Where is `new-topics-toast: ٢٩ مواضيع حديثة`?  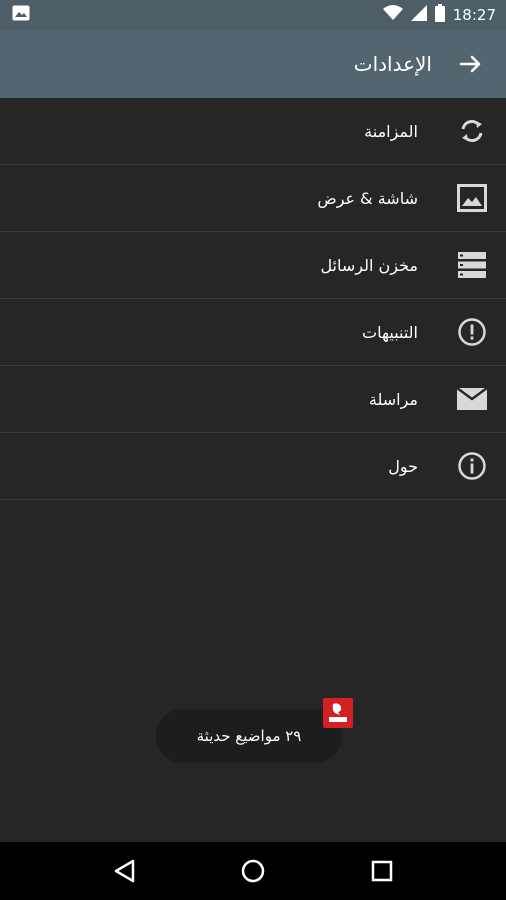
new-topics-toast: ٢٩ مواضيع حديثة is located at coordinates (249, 736).